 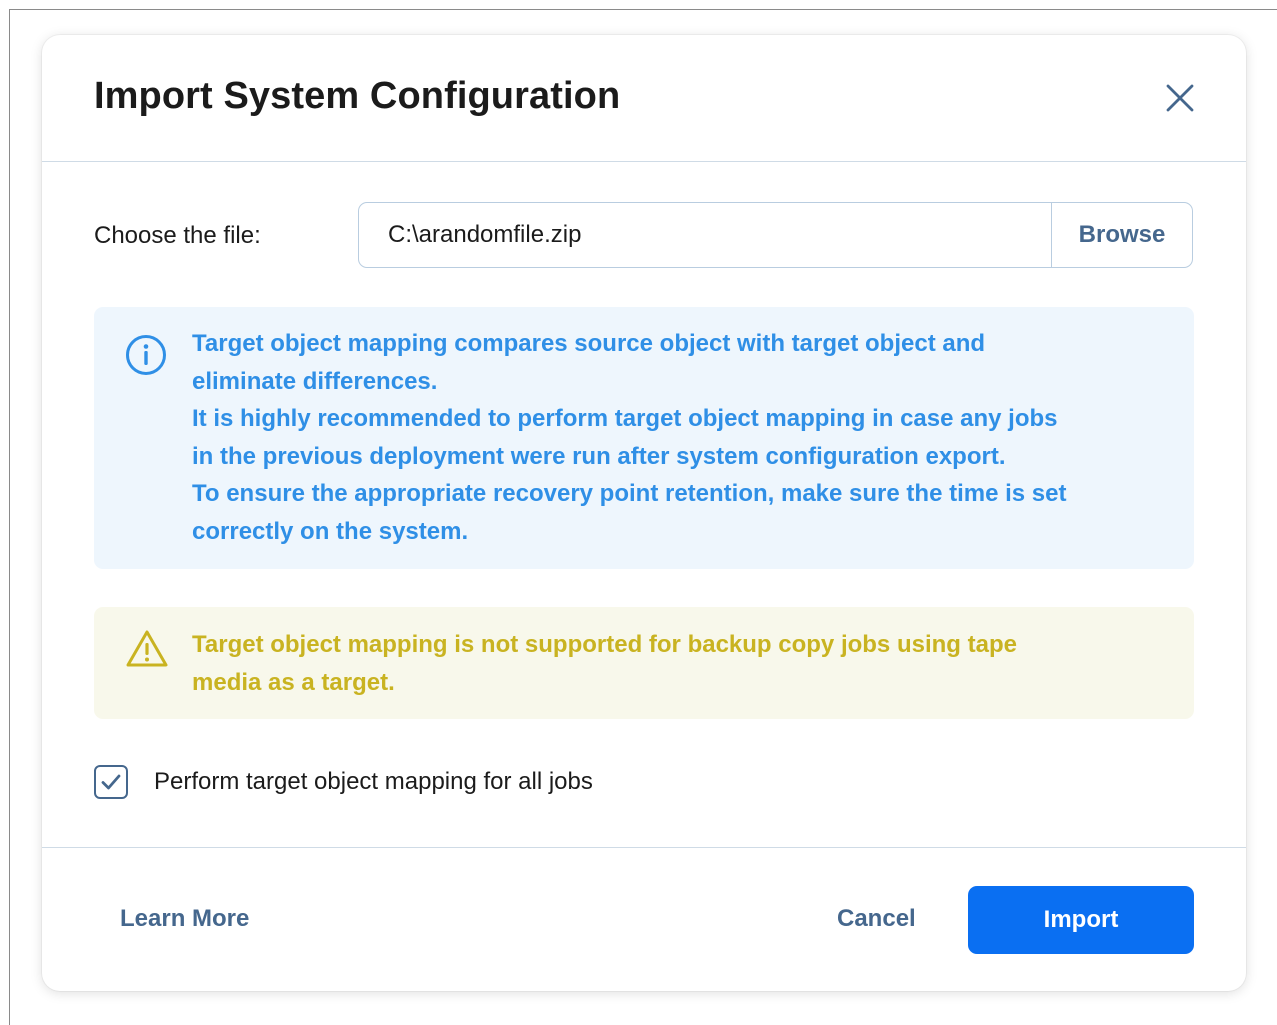 What do you see at coordinates (644, 919) in the screenshot?
I see `dialog-footer: Learn More Cancel Import` at bounding box center [644, 919].